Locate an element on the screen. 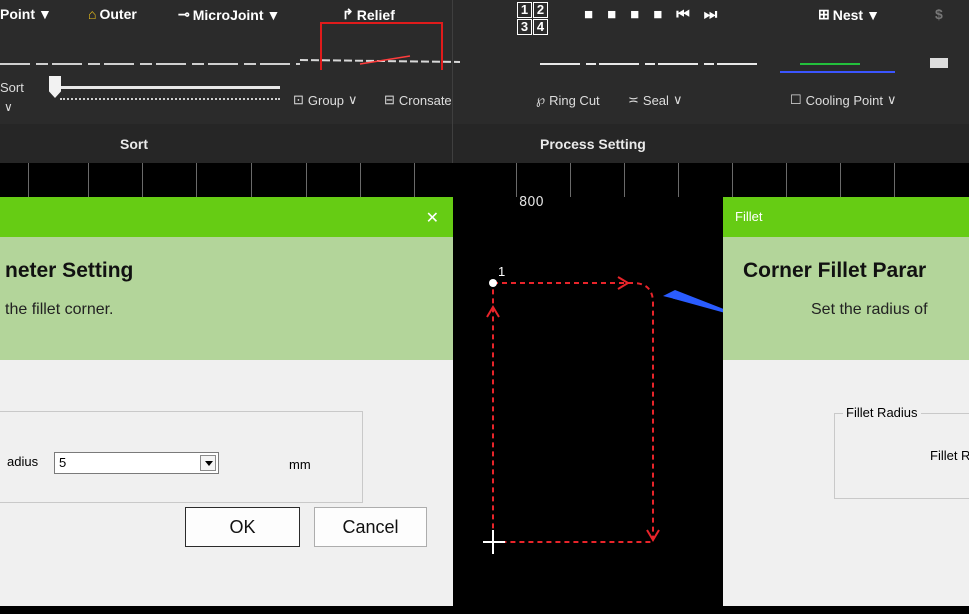 The width and height of the screenshot is (969, 614). ring-cut-label: Ring Cut is located at coordinates (574, 100).